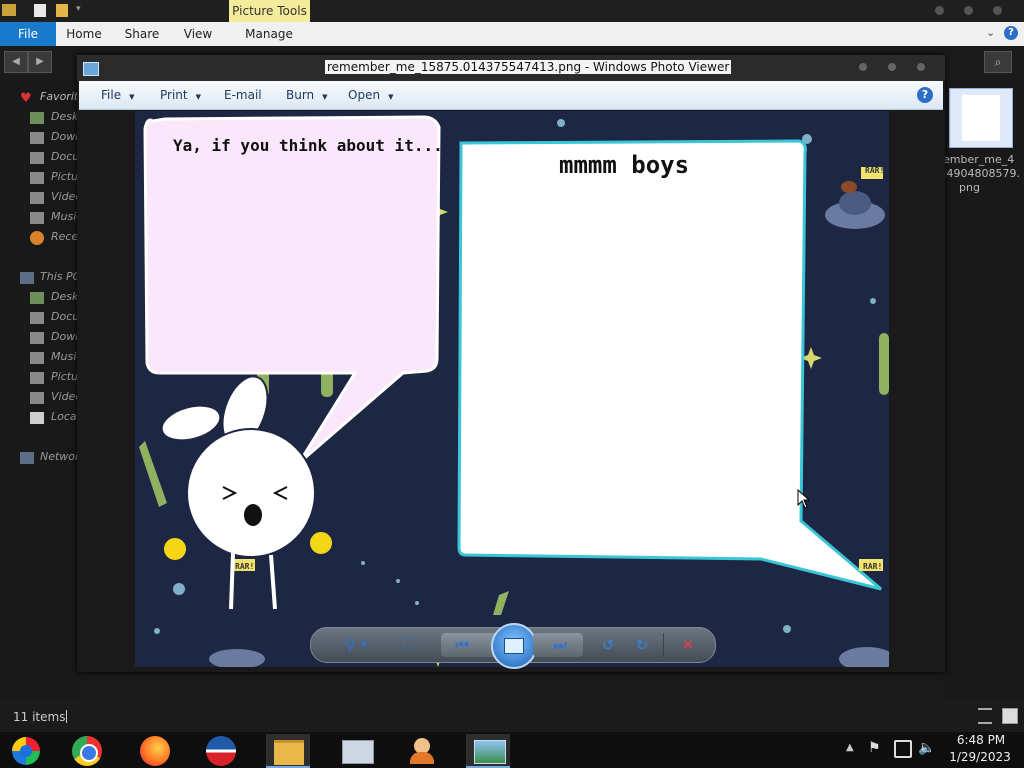 The width and height of the screenshot is (1024, 768). What do you see at coordinates (28, 750) in the screenshot?
I see `windows-media-player-icon` at bounding box center [28, 750].